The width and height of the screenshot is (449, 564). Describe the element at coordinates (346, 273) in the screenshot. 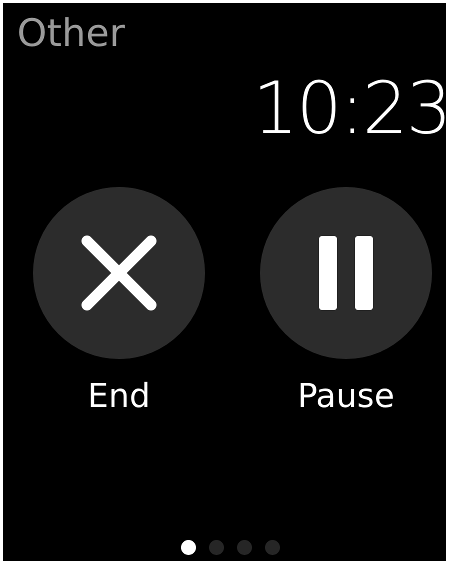

I see `pause-icon` at that location.